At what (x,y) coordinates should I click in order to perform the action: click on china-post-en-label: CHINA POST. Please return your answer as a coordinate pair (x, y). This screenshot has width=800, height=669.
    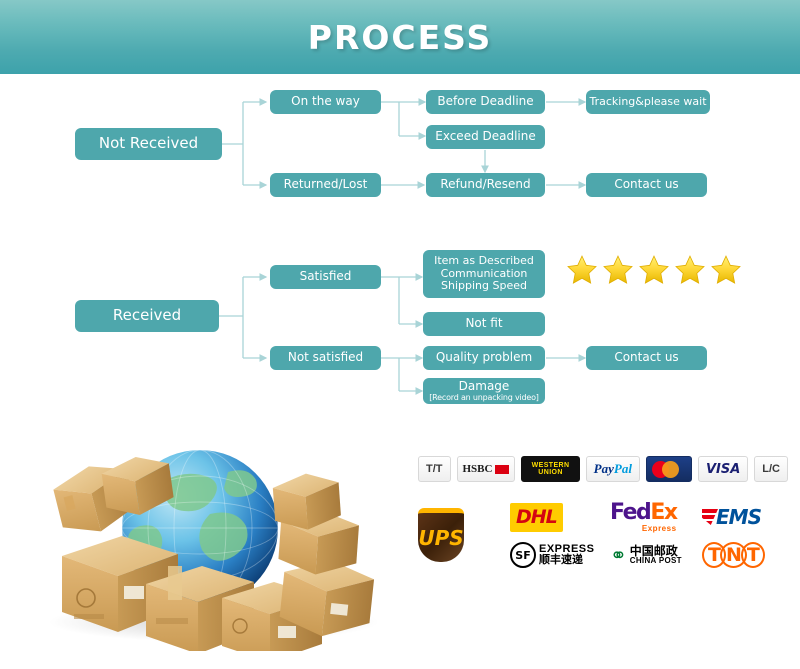
    Looking at the image, I should click on (655, 561).